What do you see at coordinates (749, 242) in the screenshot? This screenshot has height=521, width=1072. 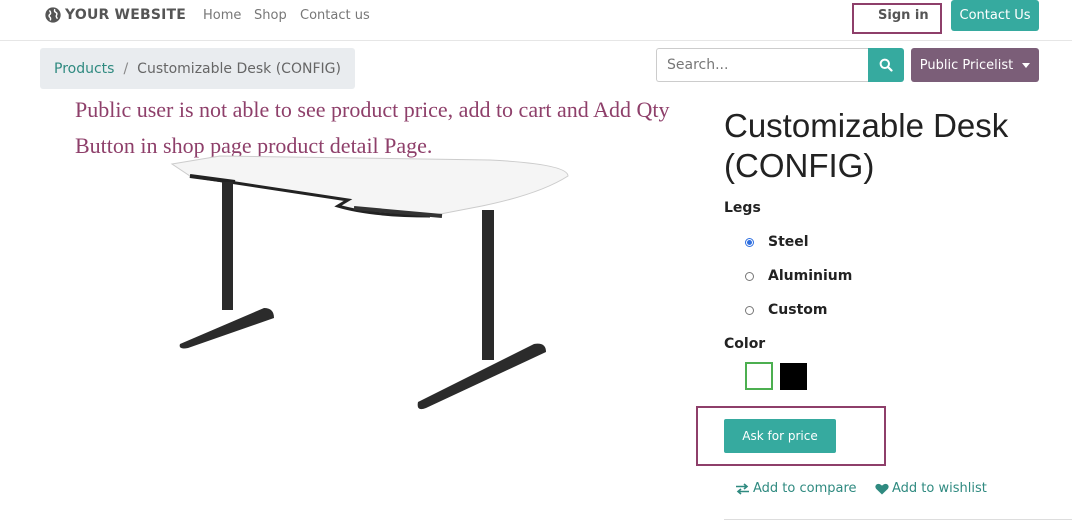 I see `radio-button-checked` at bounding box center [749, 242].